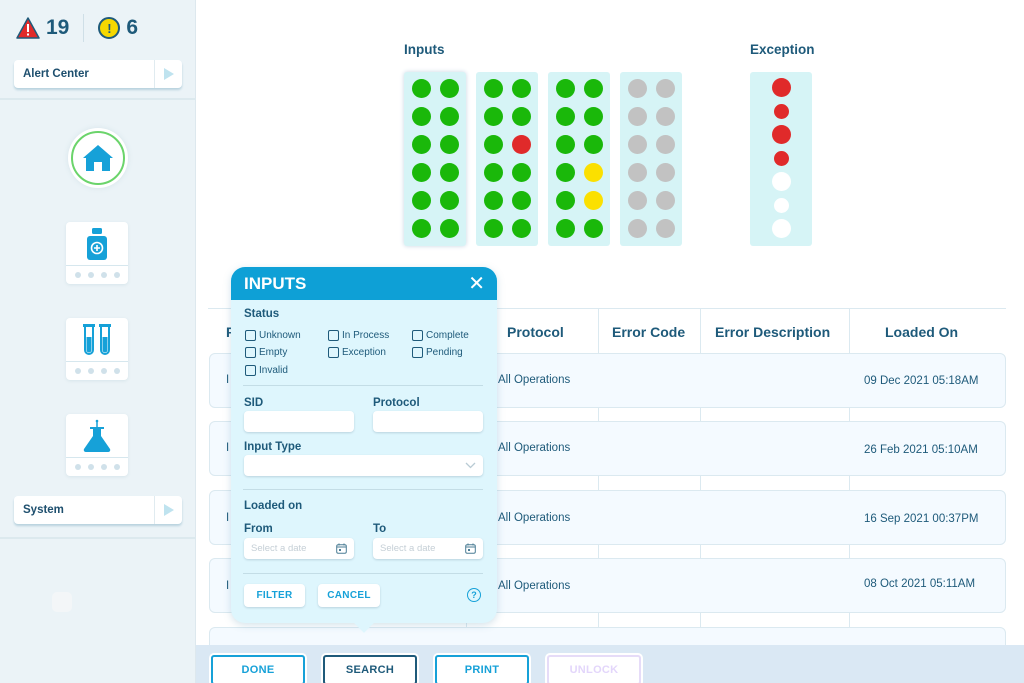 The height and width of the screenshot is (683, 1024). I want to click on tube-position-red, so click(521, 144).